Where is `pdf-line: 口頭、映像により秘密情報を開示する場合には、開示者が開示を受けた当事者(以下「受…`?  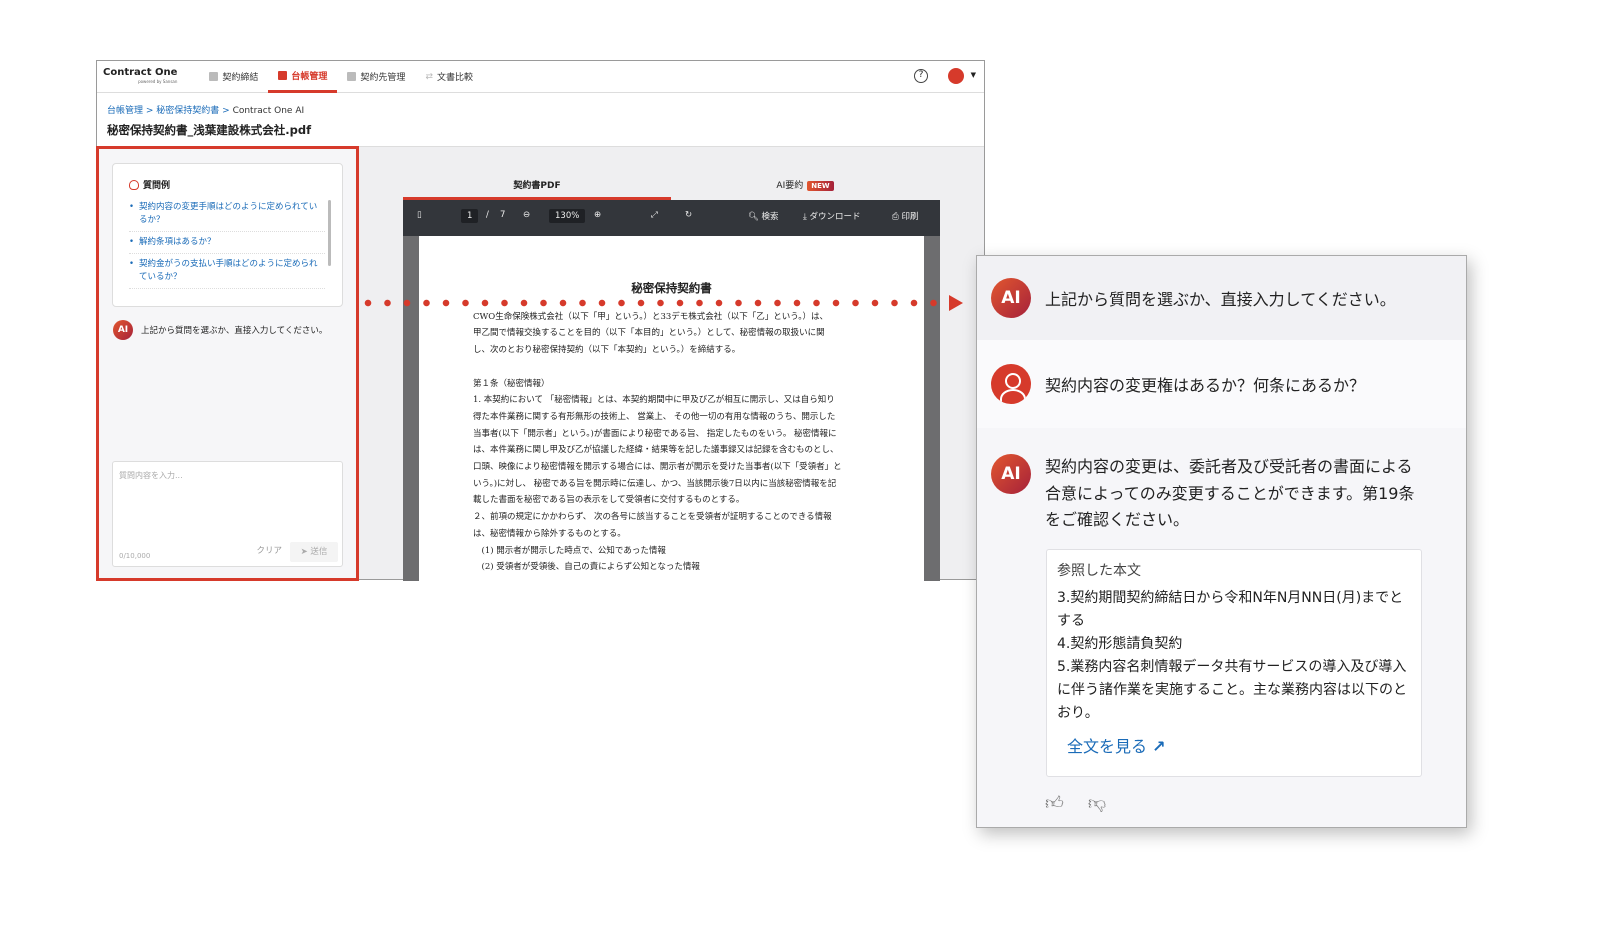 pdf-line: 口頭、映像により秘密情報を開示する場合には、開示者が開示を受けた当事者(以下「受… is located at coordinates (657, 467).